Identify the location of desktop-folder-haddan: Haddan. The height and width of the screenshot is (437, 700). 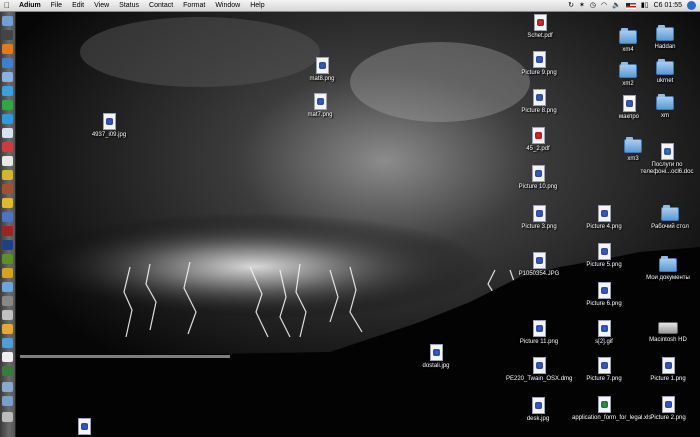
(665, 38).